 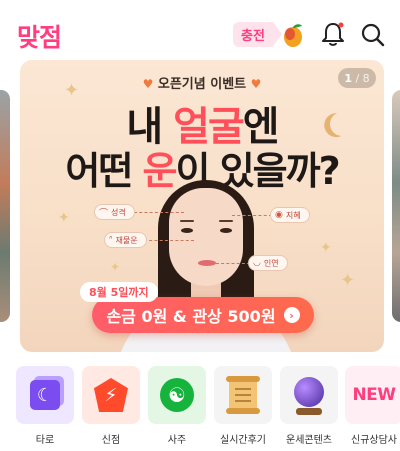 What do you see at coordinates (309, 411) in the screenshot?
I see `crystal-ball-base` at bounding box center [309, 411].